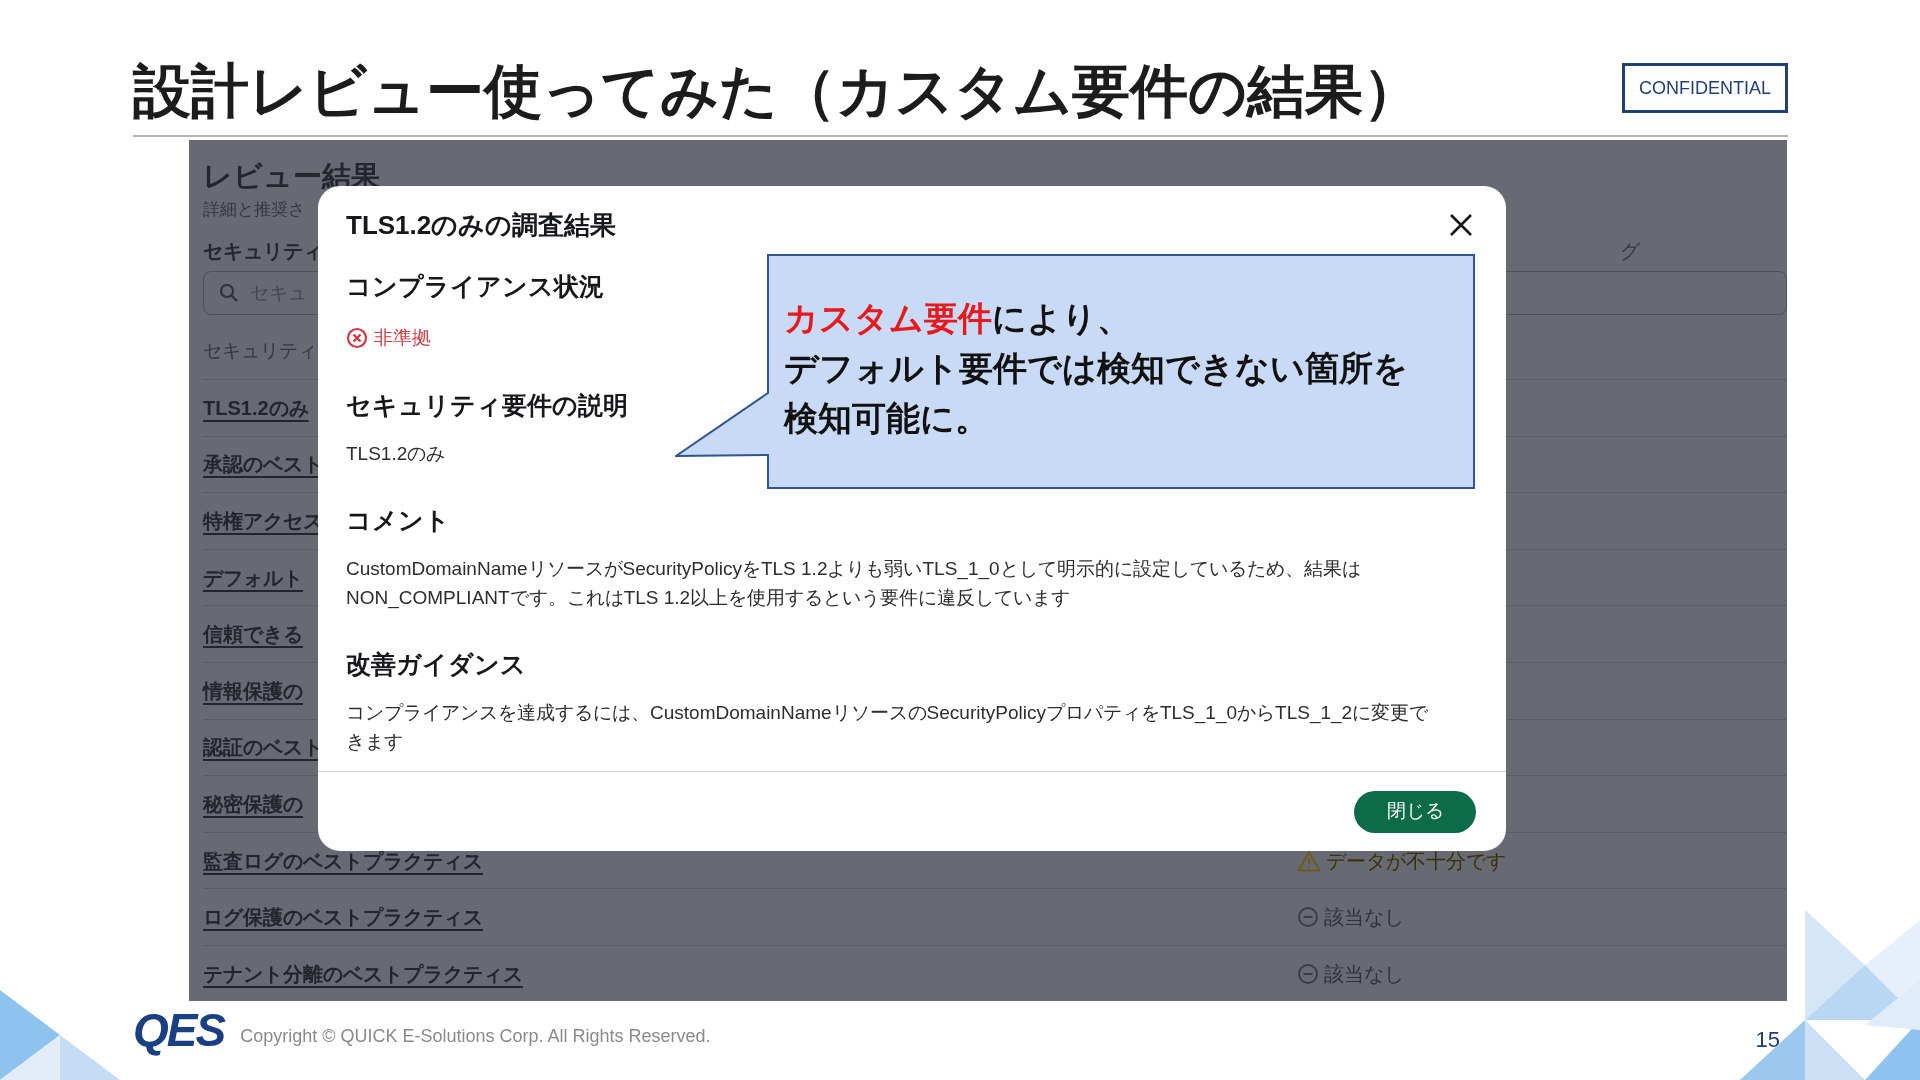  I want to click on review-item-link: テナント分離のベストプラクティス, so click(750, 973).